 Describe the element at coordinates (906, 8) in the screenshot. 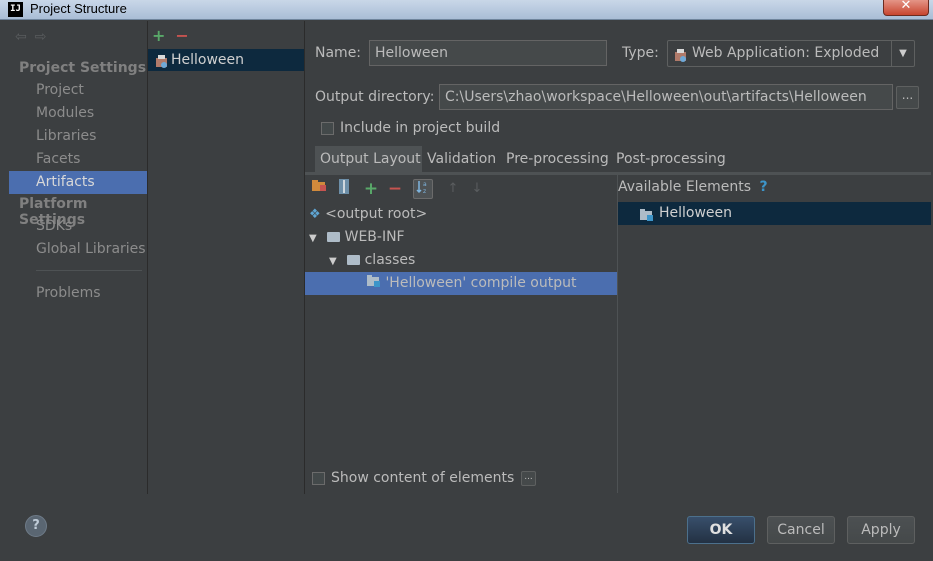

I see `close-button: ✕` at that location.